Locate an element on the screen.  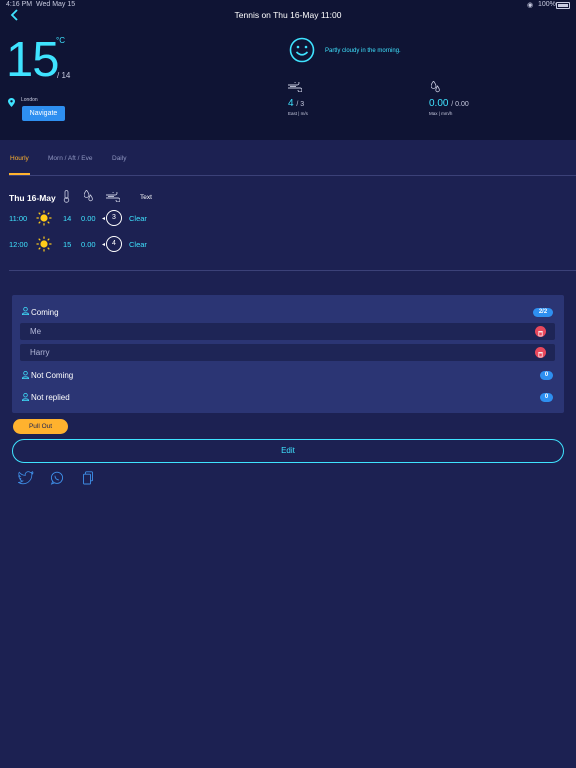
twitter-icon is located at coordinates (26, 478).